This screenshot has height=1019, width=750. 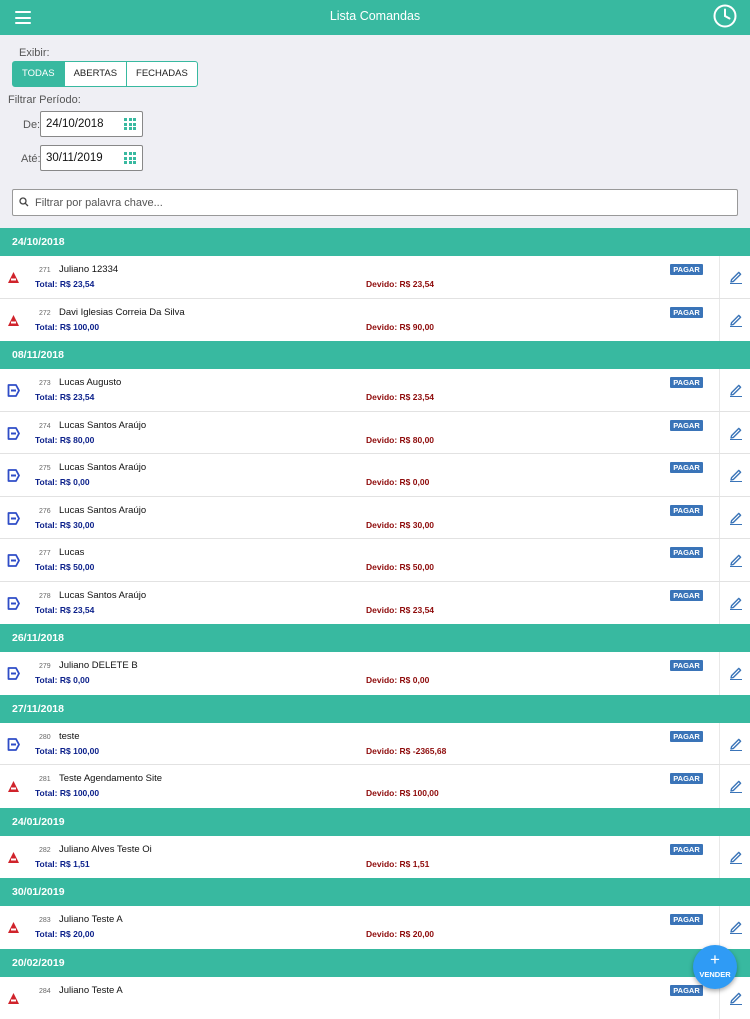 What do you see at coordinates (45, 596) in the screenshot?
I see `order-number: 278` at bounding box center [45, 596].